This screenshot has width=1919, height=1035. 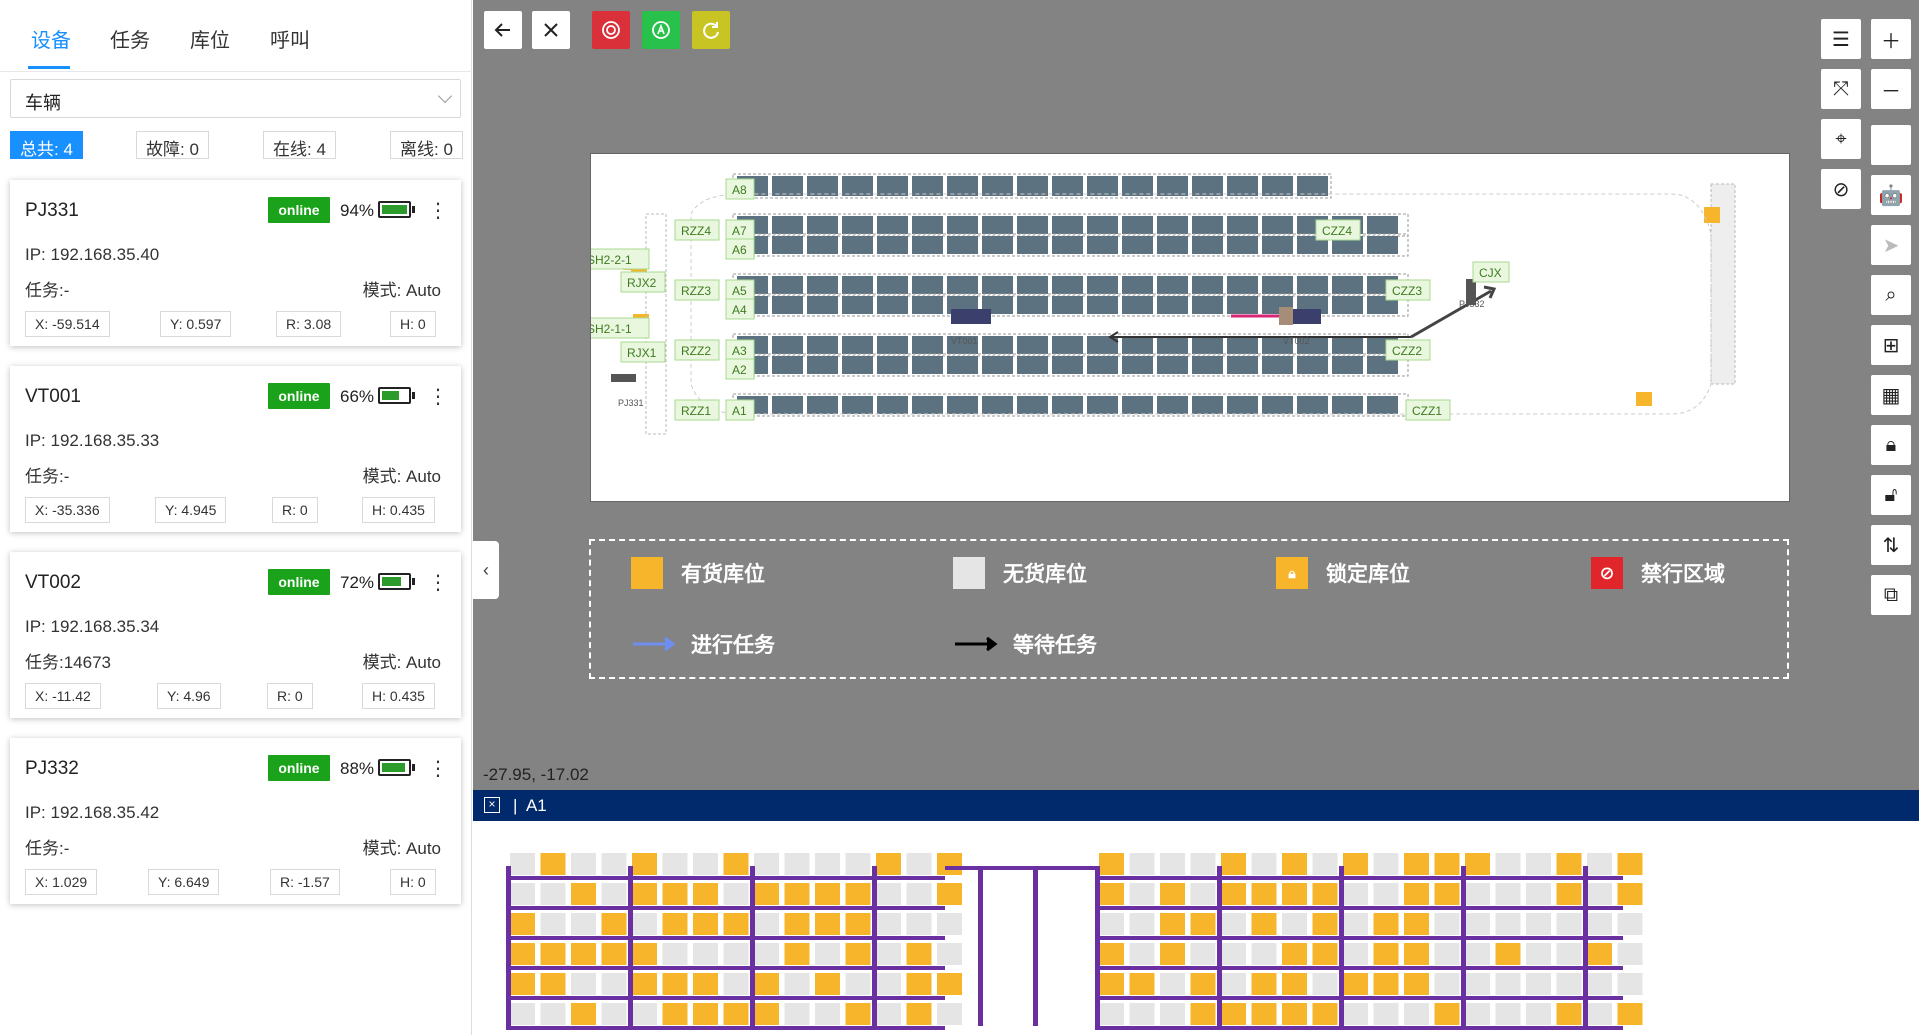 I want to click on emergency-stop-button, so click(x=611, y=30).